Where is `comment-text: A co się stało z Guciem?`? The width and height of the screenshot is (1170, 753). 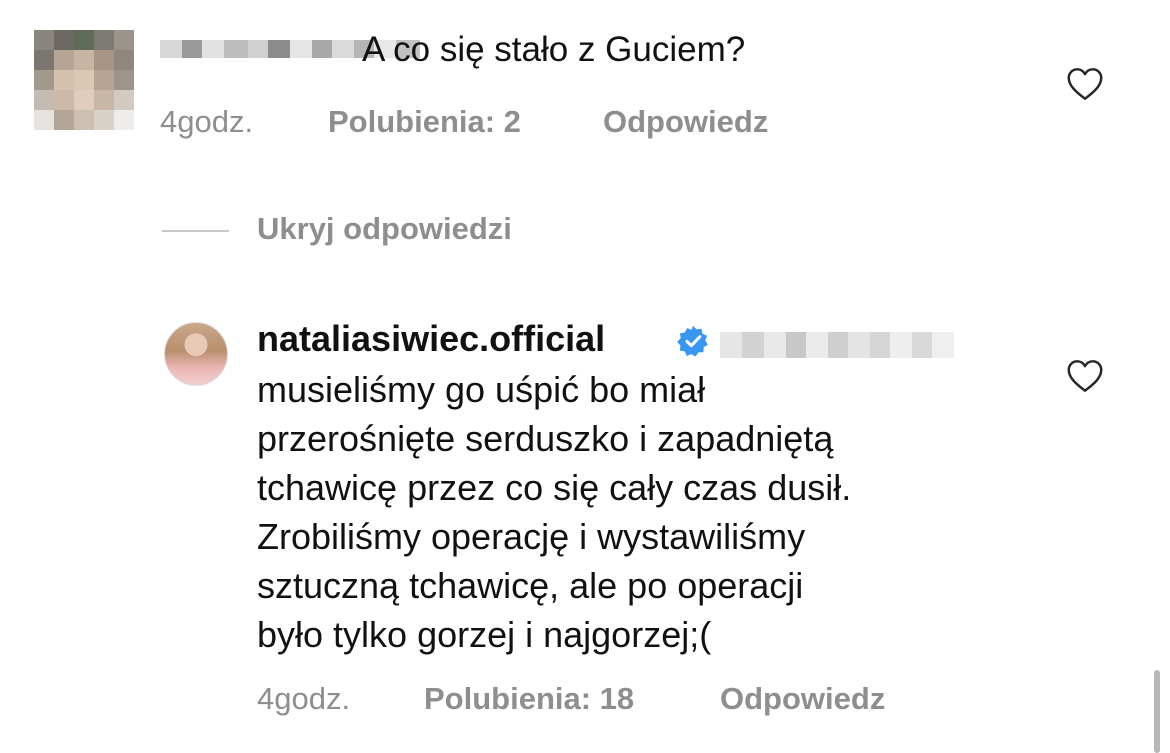
comment-text: A co się stało z Guciem? is located at coordinates (554, 49).